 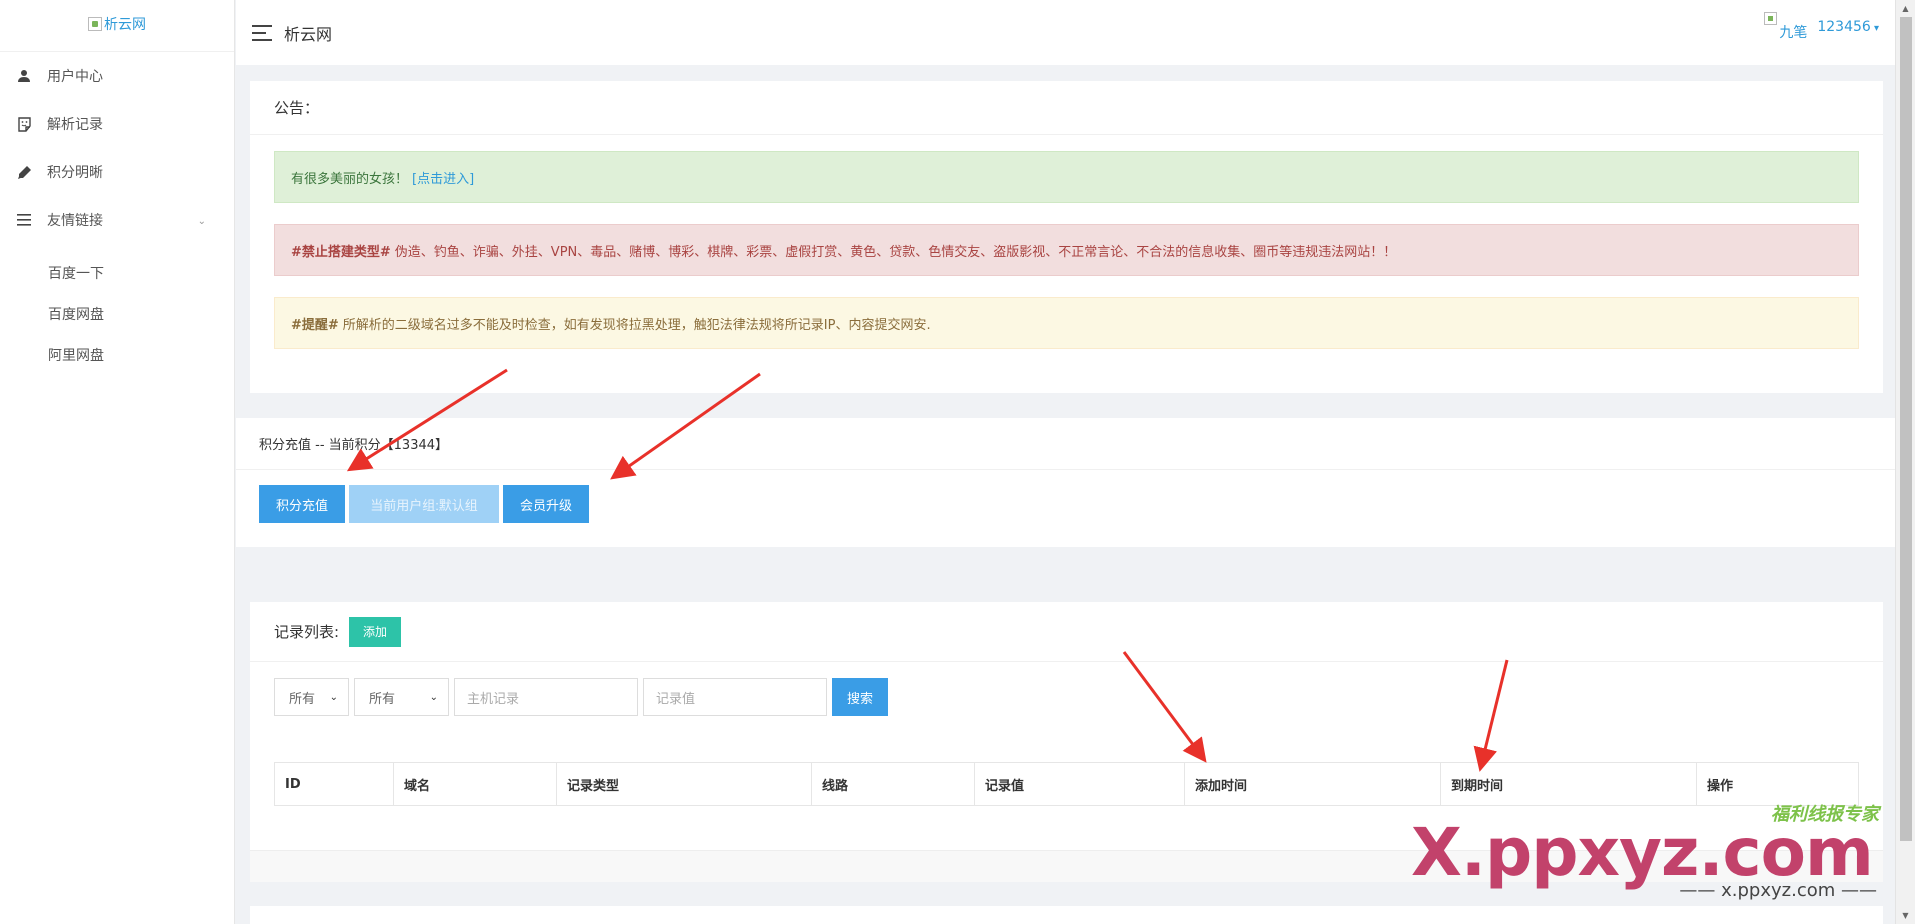 I want to click on logo: 析云网, so click(x=117, y=26).